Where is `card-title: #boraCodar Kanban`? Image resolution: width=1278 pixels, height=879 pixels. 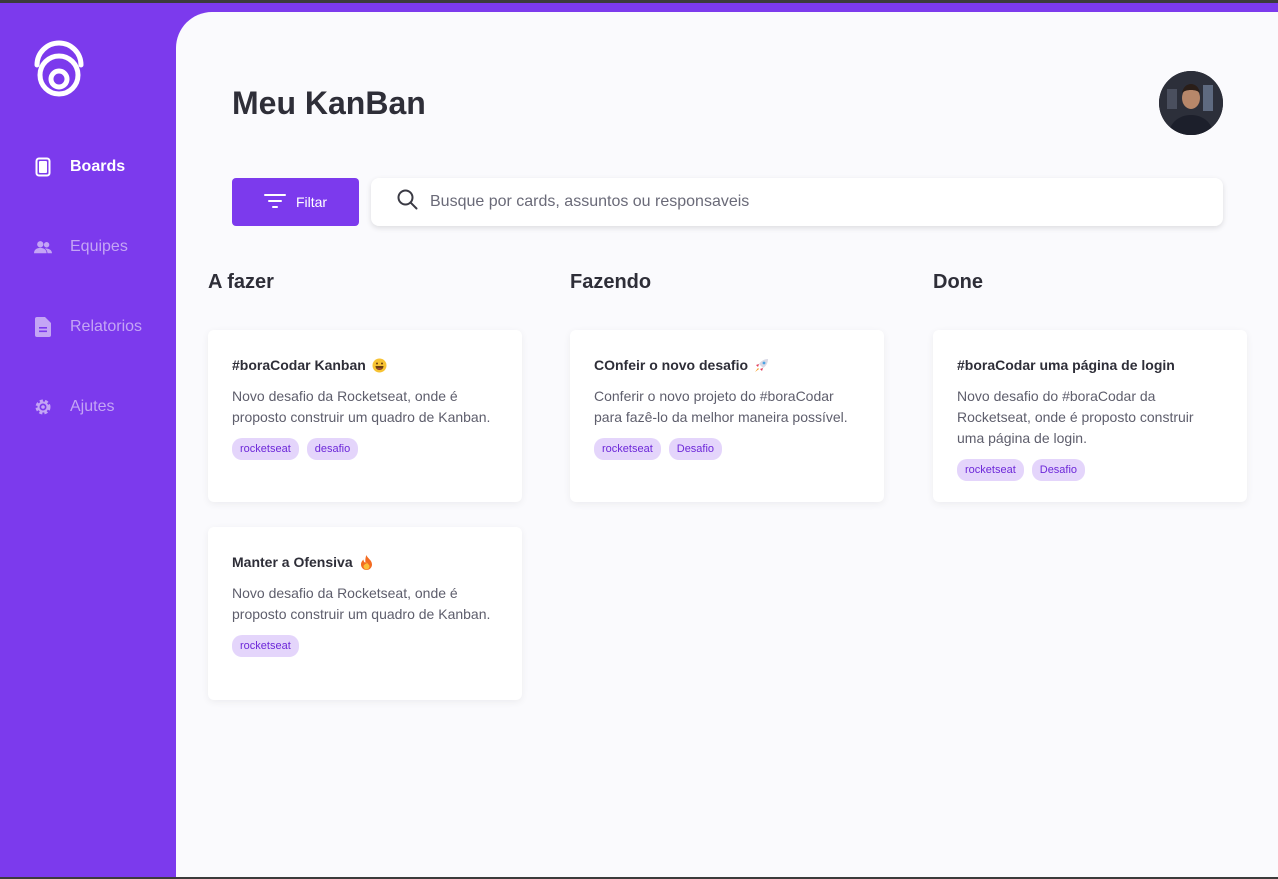
card-title: #boraCodar Kanban is located at coordinates (365, 365).